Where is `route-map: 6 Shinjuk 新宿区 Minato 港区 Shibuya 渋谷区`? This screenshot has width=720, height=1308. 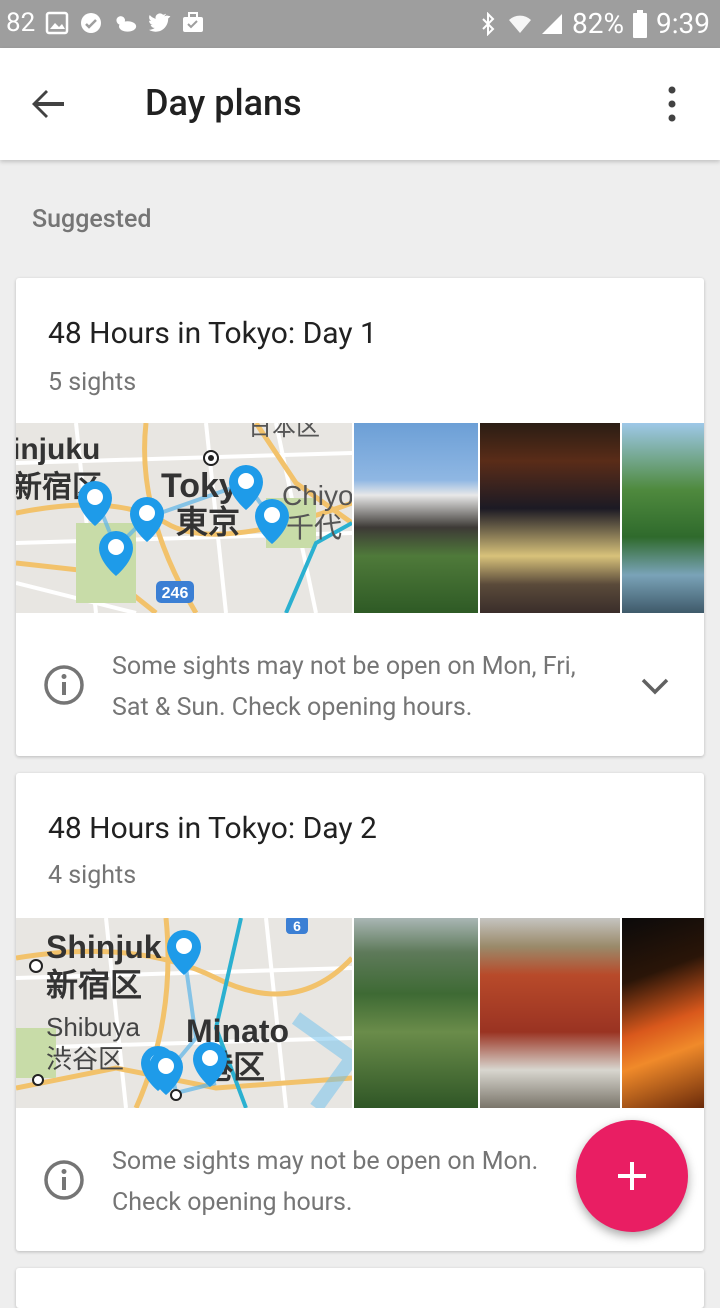 route-map: 6 Shinjuk 新宿区 Minato 港区 Shibuya 渋谷区 is located at coordinates (189, 1014).